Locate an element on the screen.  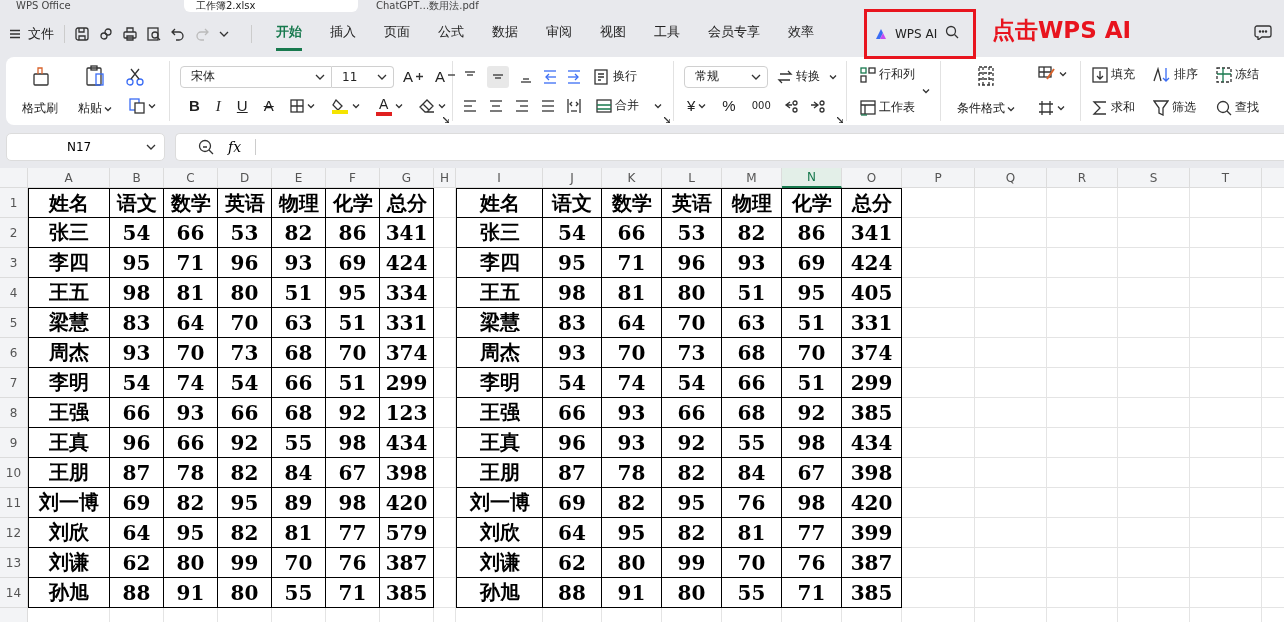
save-icon is located at coordinates (82, 33).